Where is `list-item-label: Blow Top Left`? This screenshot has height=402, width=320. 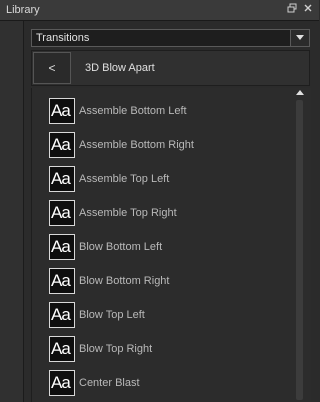 list-item-label: Blow Top Left is located at coordinates (112, 315).